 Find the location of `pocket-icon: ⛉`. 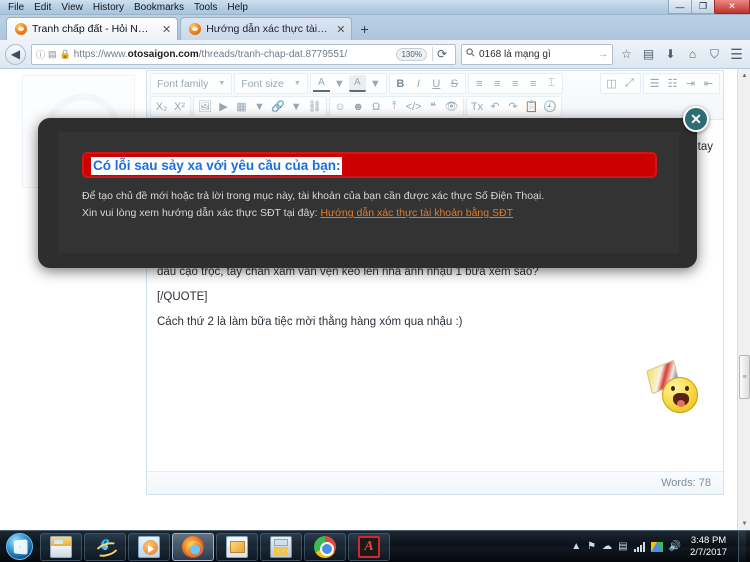

pocket-icon: ⛉ is located at coordinates (714, 54).